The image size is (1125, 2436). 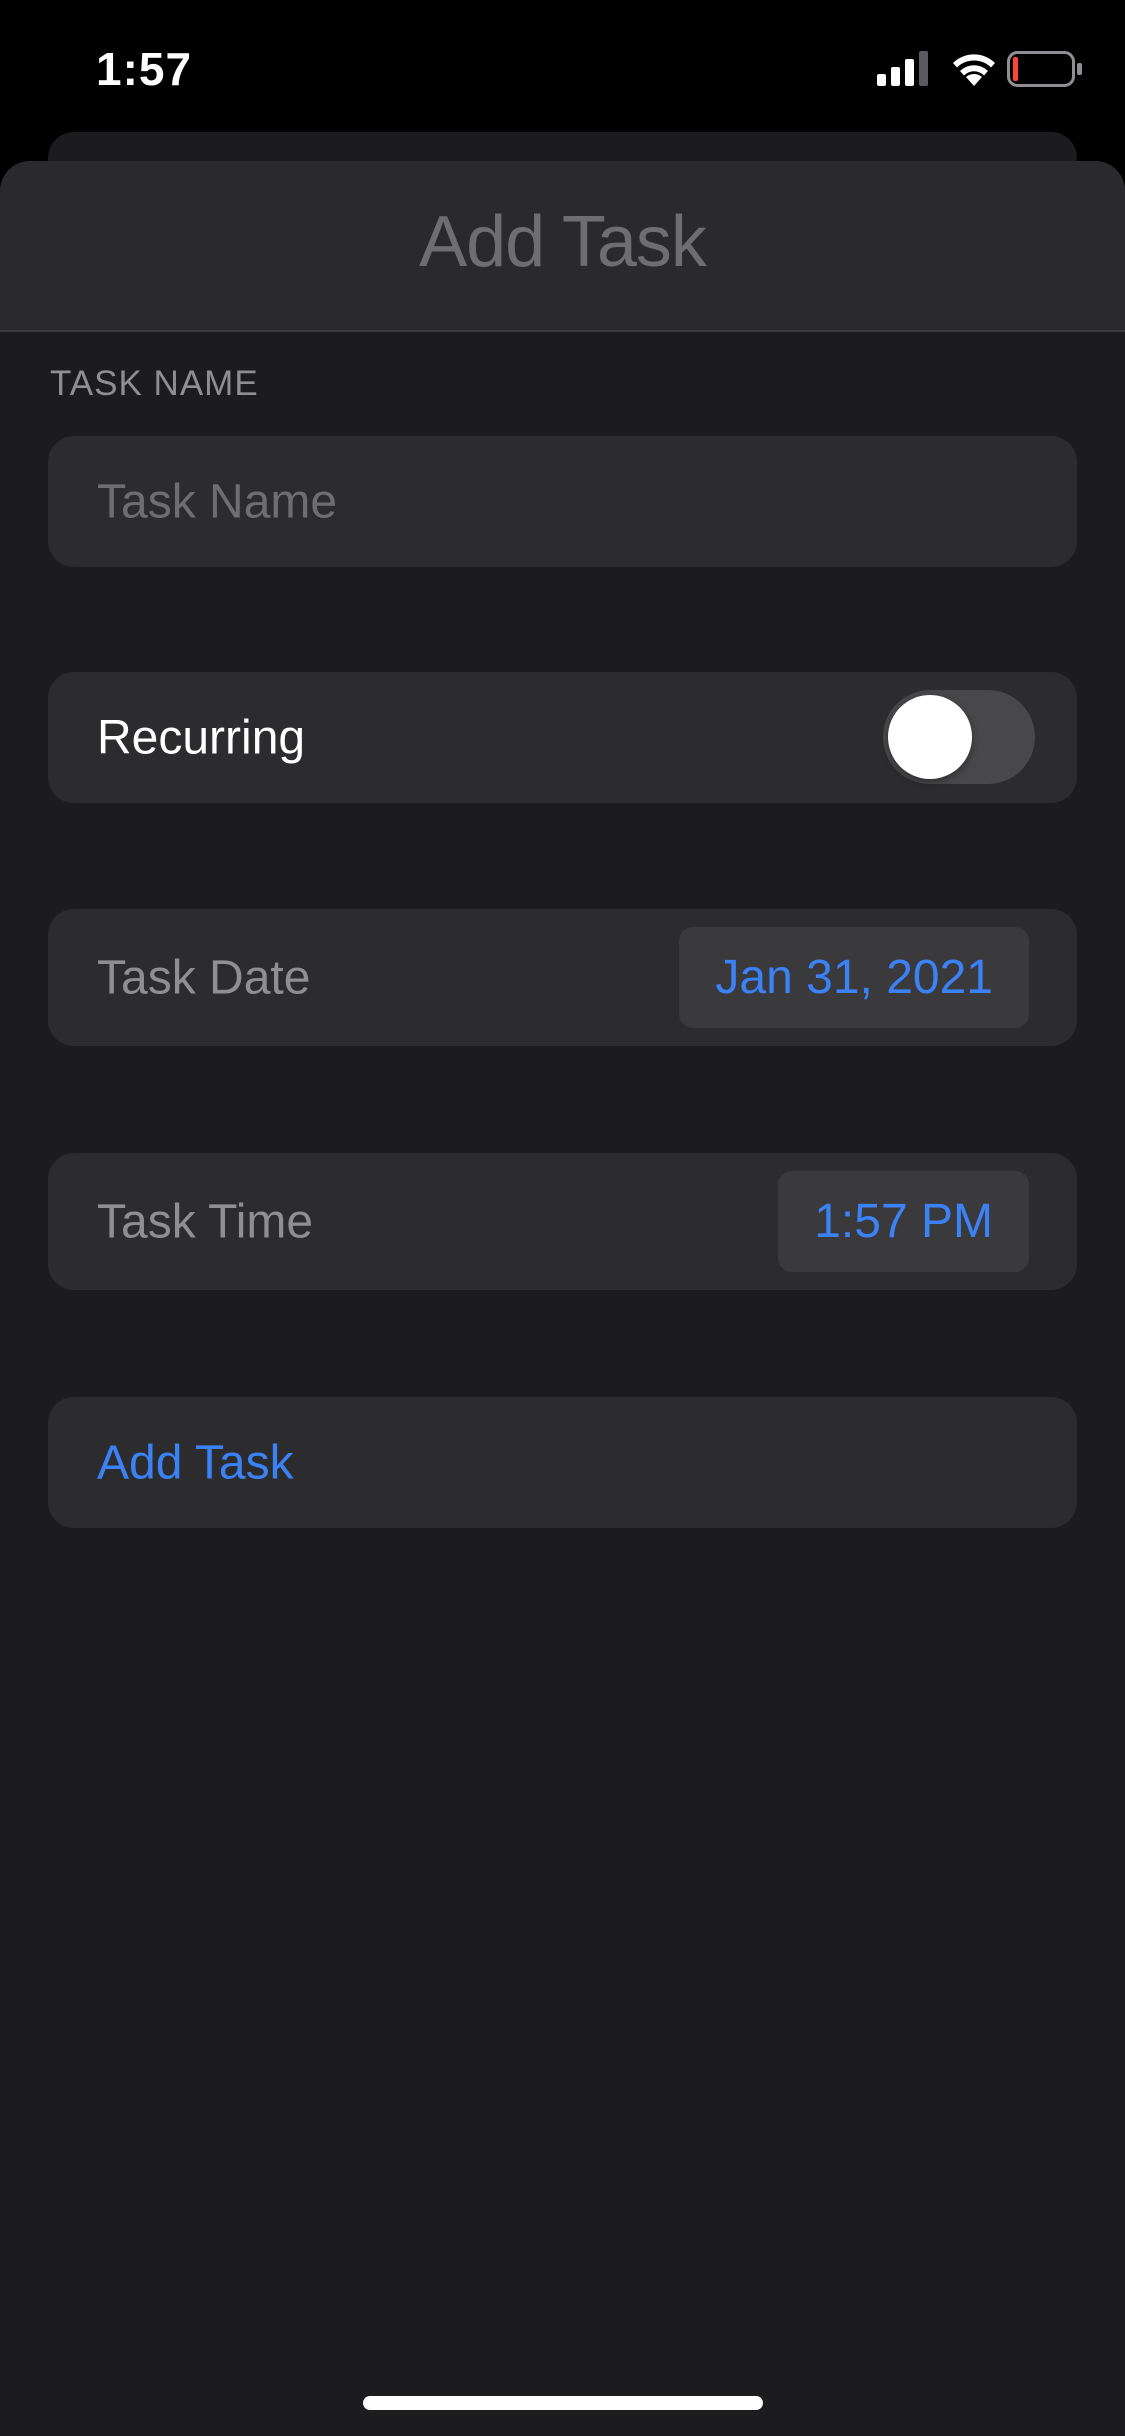 I want to click on cellular-signal-icon, so click(x=902, y=68).